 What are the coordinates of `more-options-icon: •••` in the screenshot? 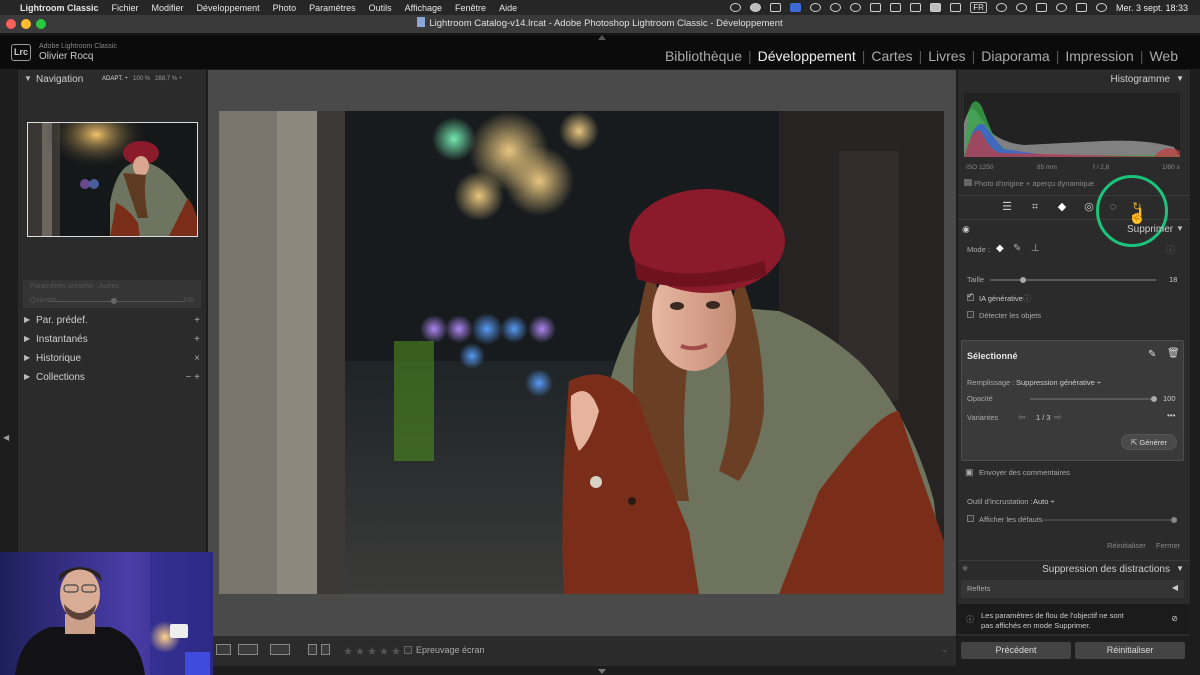 It's located at (1171, 415).